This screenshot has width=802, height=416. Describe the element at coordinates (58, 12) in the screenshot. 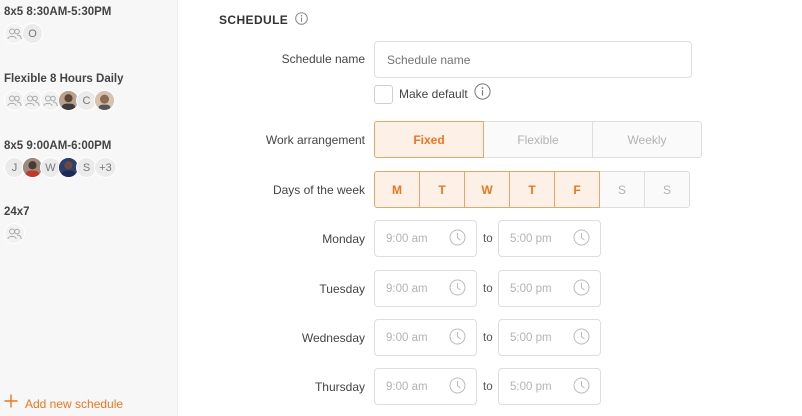

I see `schedule-title: 8x5 8:30AM-5:30PM` at that location.